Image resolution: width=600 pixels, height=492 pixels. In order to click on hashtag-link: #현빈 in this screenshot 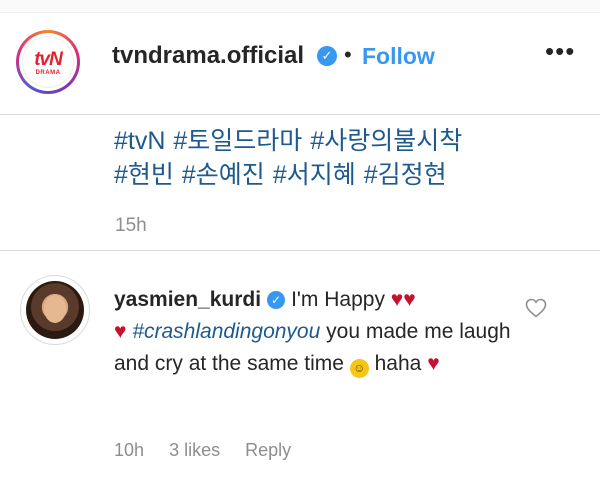, I will do `click(144, 175)`.